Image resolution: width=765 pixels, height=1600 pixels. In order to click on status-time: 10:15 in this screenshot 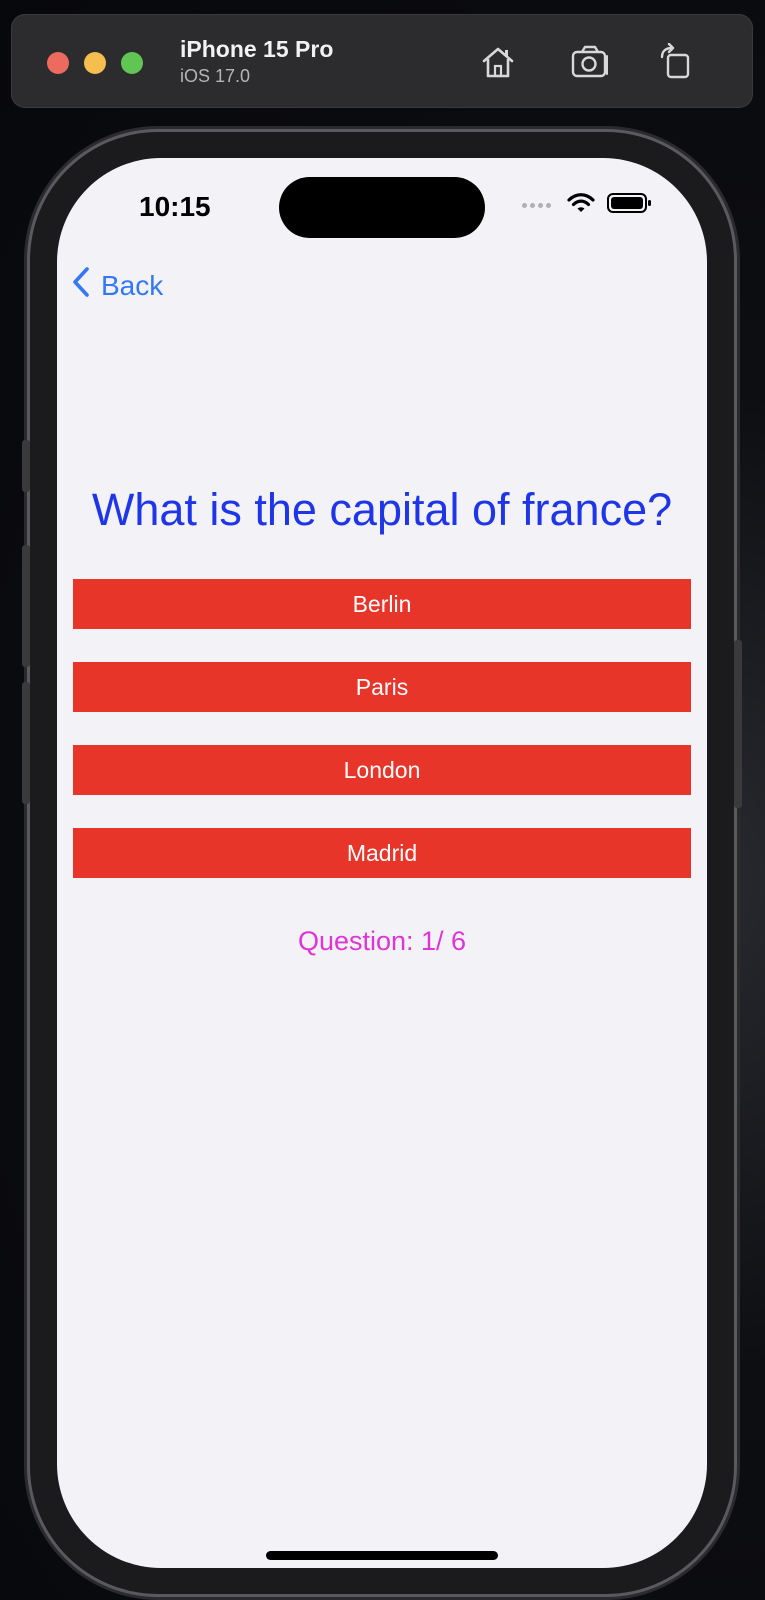, I will do `click(175, 206)`.